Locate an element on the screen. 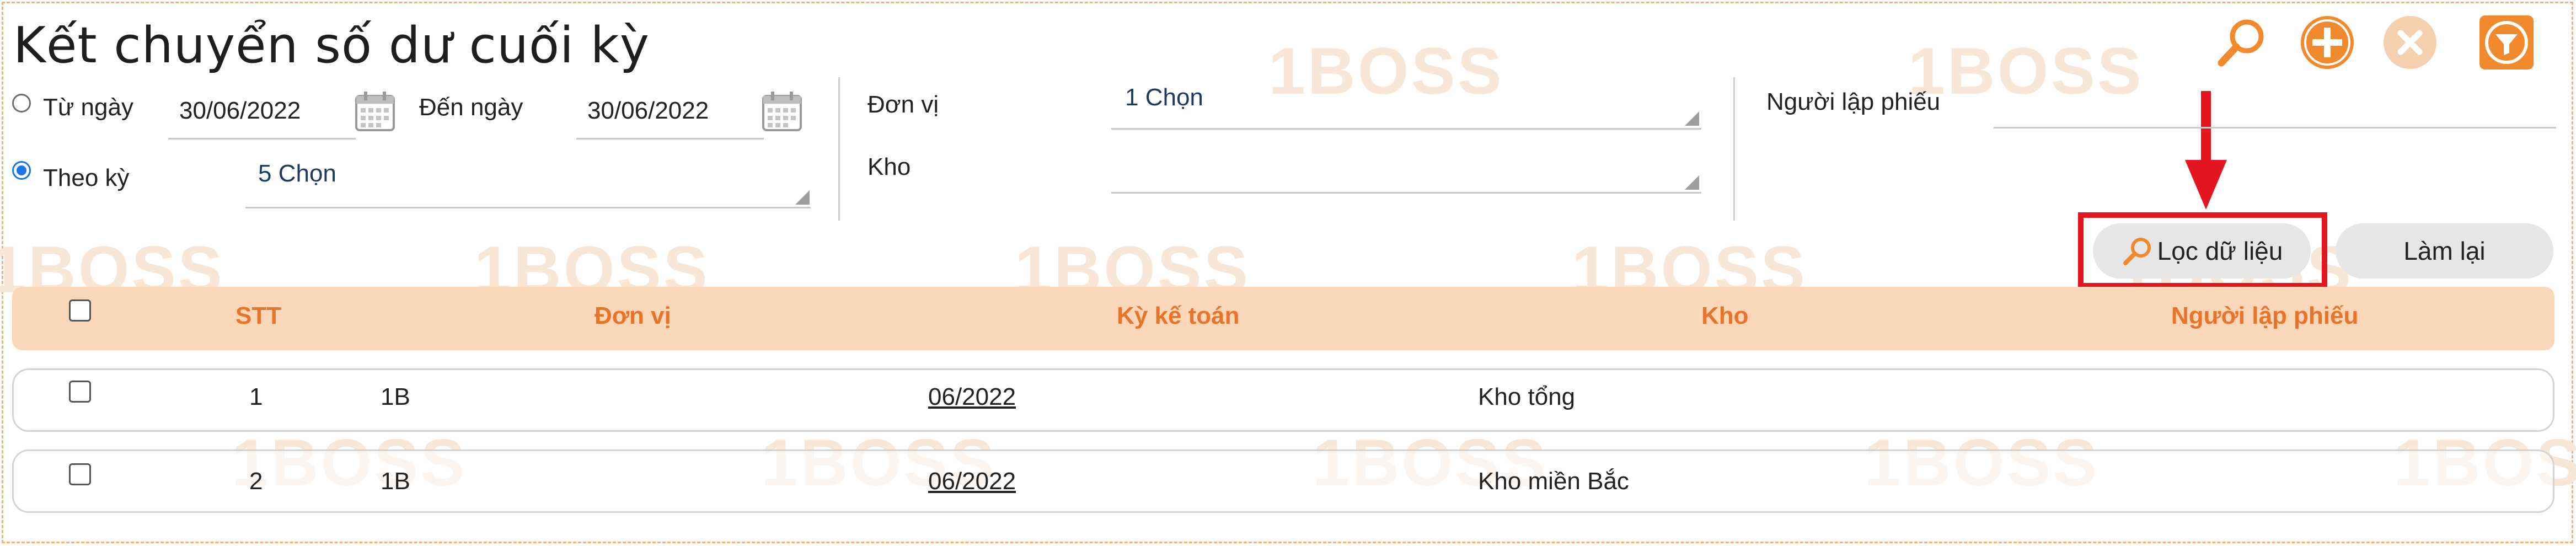 This screenshot has width=2576, height=546. tu-ngay-input: 30/06/2022 is located at coordinates (240, 111).